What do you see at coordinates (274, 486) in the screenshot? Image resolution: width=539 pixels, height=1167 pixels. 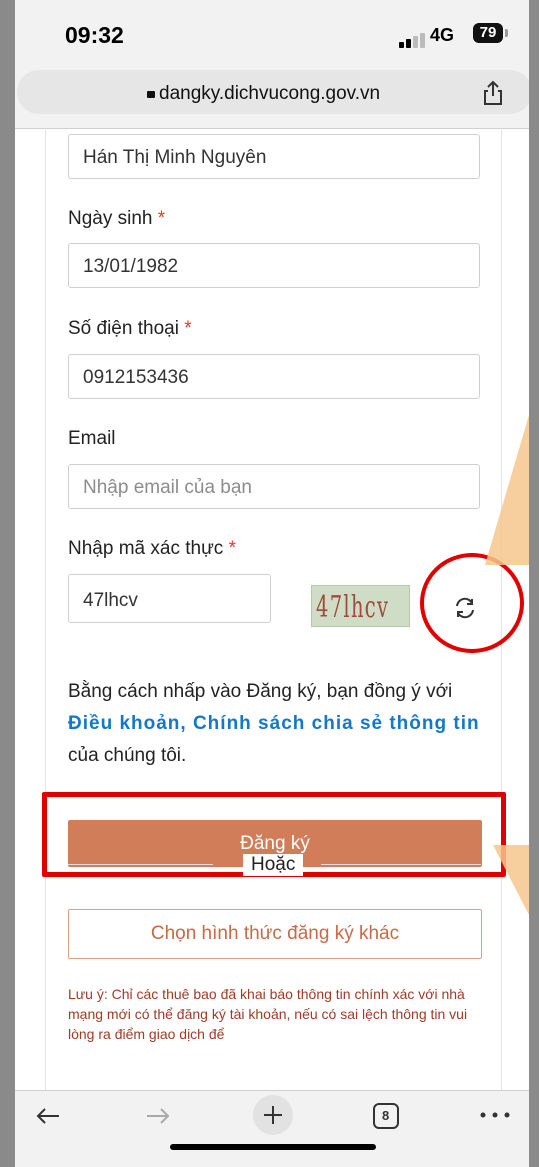 I see `email-field: Nhập email của bạn` at bounding box center [274, 486].